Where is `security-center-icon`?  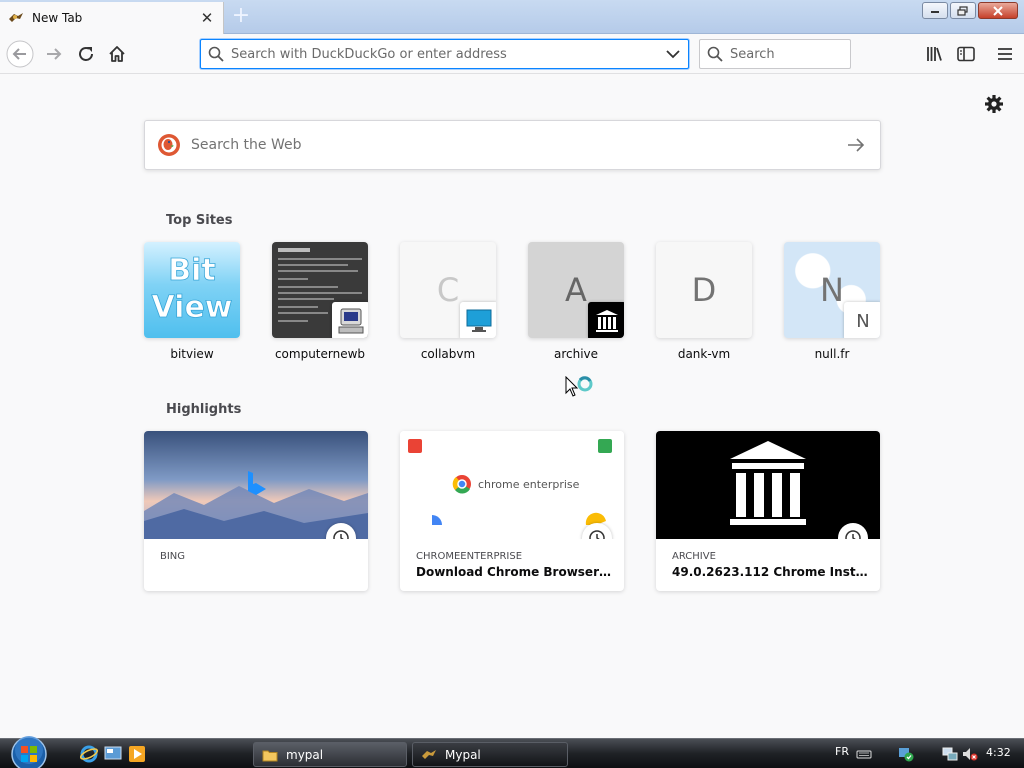
security-center-icon is located at coordinates (906, 754).